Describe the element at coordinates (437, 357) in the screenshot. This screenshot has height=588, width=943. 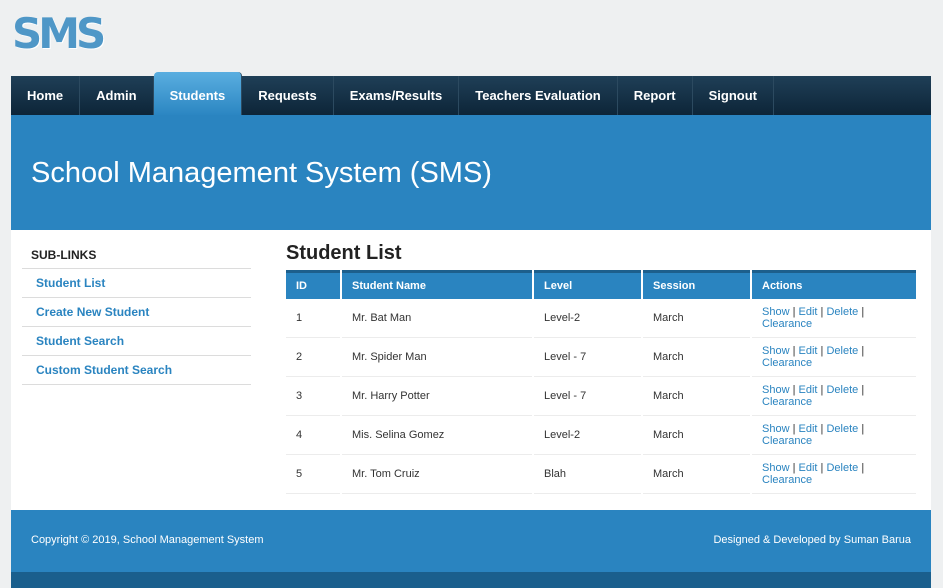
I see `cell-student-name: Mr. Spider Man` at that location.